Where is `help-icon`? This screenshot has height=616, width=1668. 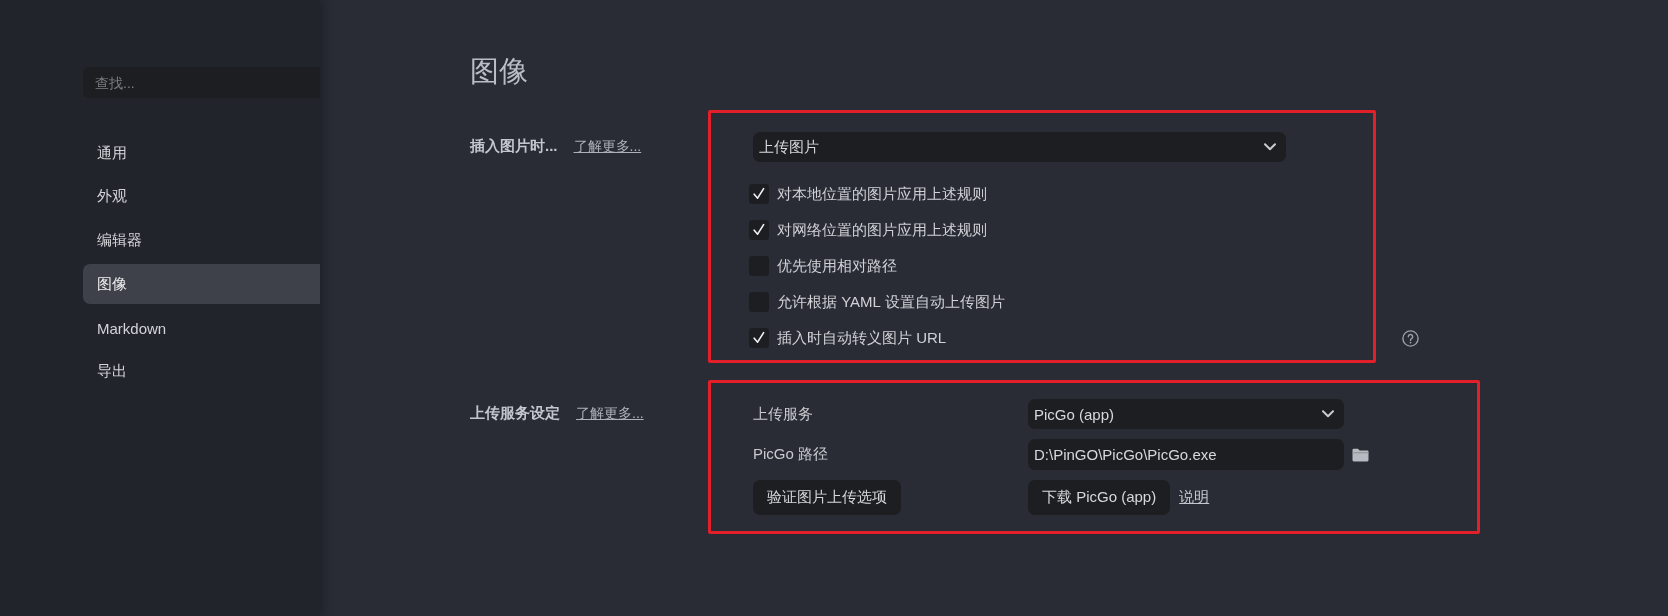
help-icon is located at coordinates (1410, 338).